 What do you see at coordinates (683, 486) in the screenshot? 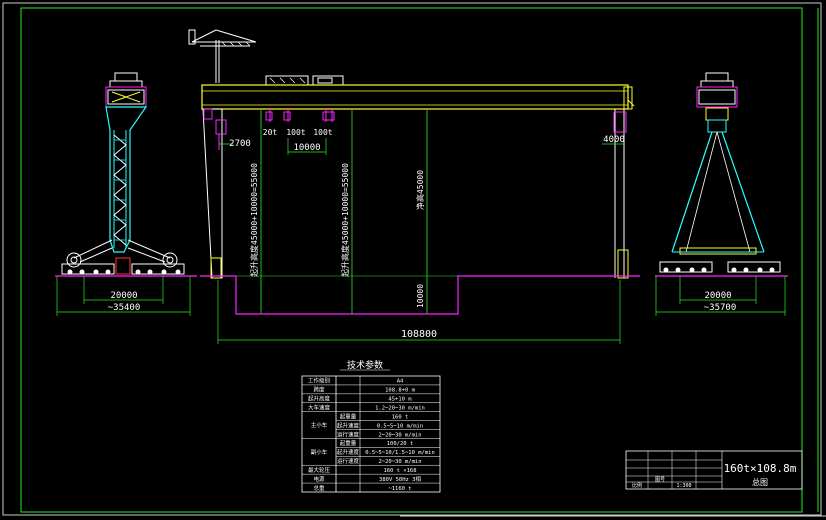
I see `title-block-scale: 1:300` at bounding box center [683, 486].